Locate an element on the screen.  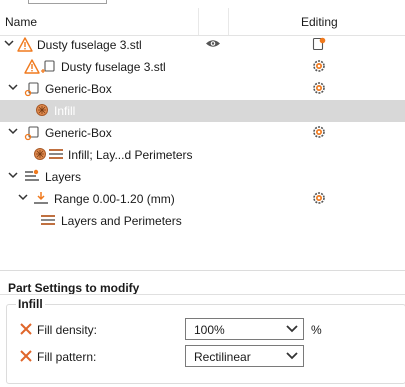
fill-density-value: 100% is located at coordinates (209, 330).